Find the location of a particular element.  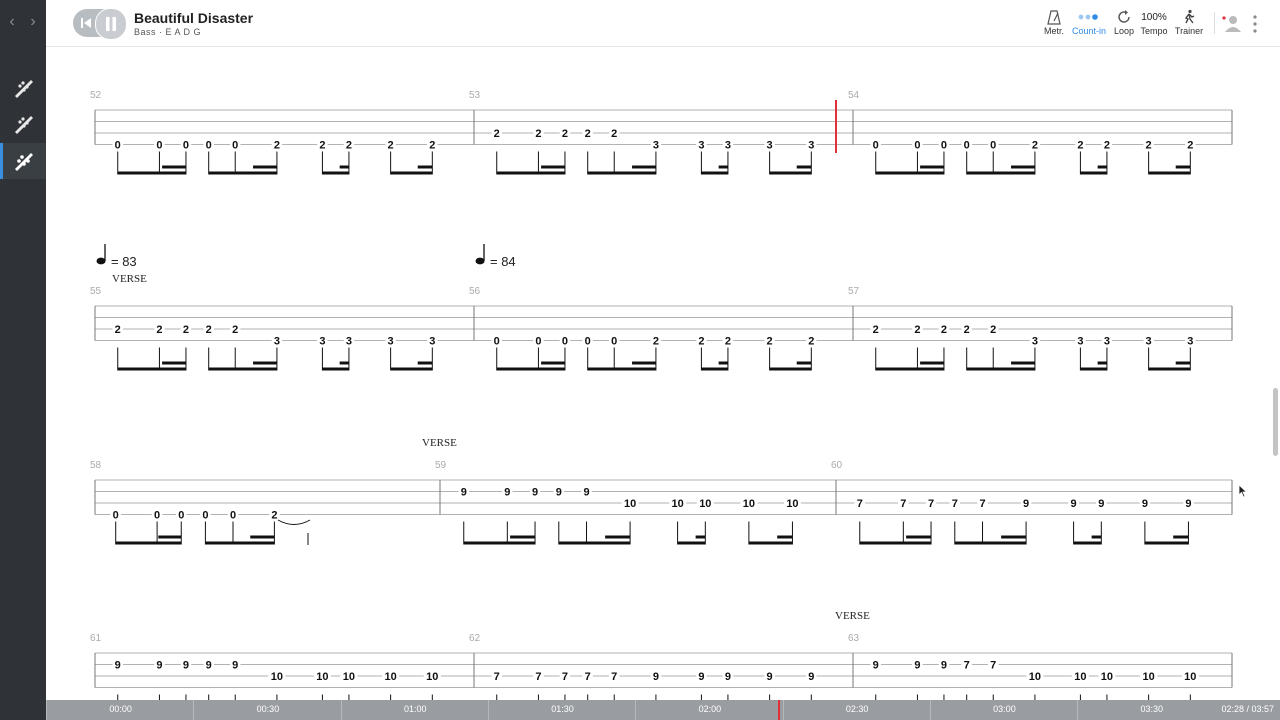

song-subtitle: Bass · E A D G is located at coordinates (168, 32).